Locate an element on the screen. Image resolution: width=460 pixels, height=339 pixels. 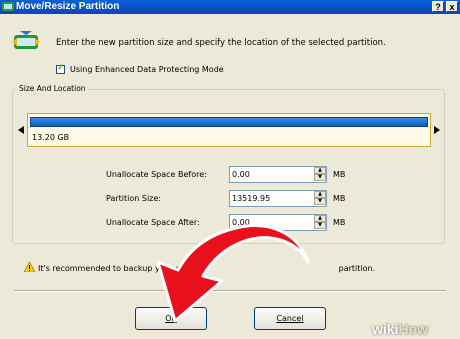
warning-icon is located at coordinates (29, 267).